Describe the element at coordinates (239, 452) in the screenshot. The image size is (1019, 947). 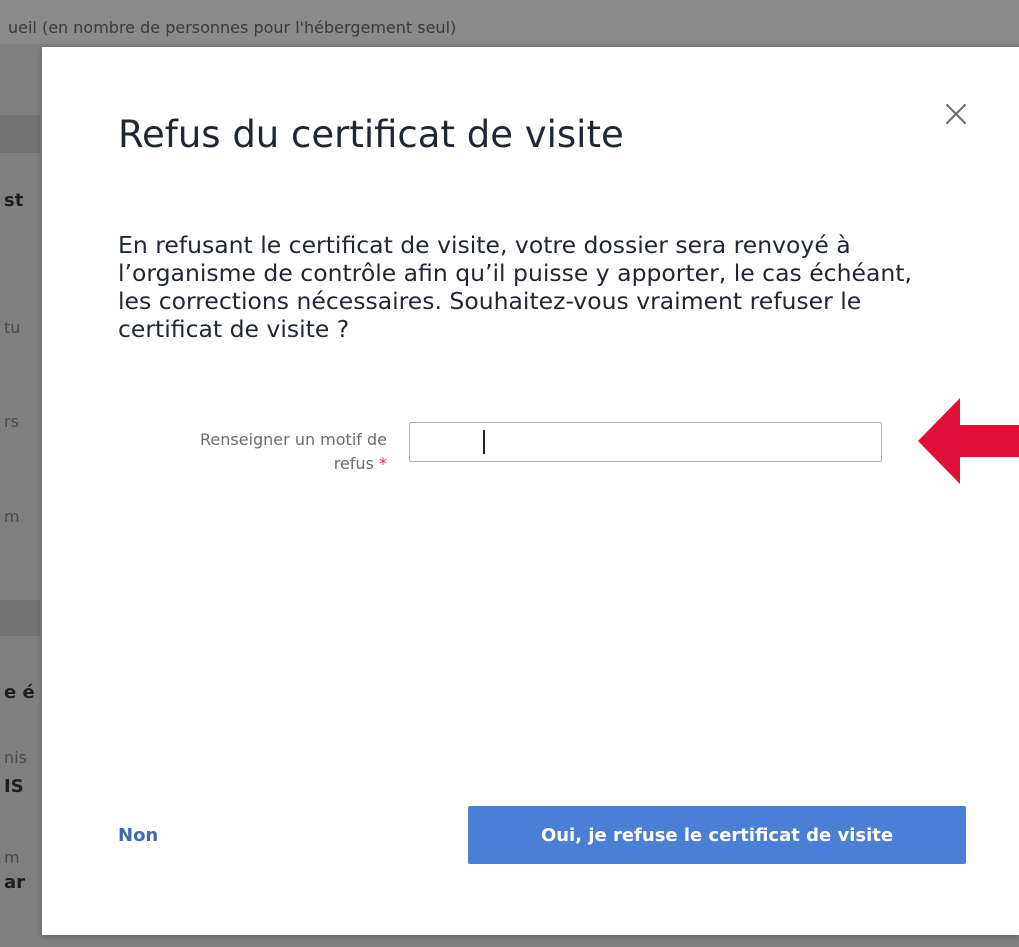
I see `motif-field-label: Renseigner un motif de refus *` at that location.